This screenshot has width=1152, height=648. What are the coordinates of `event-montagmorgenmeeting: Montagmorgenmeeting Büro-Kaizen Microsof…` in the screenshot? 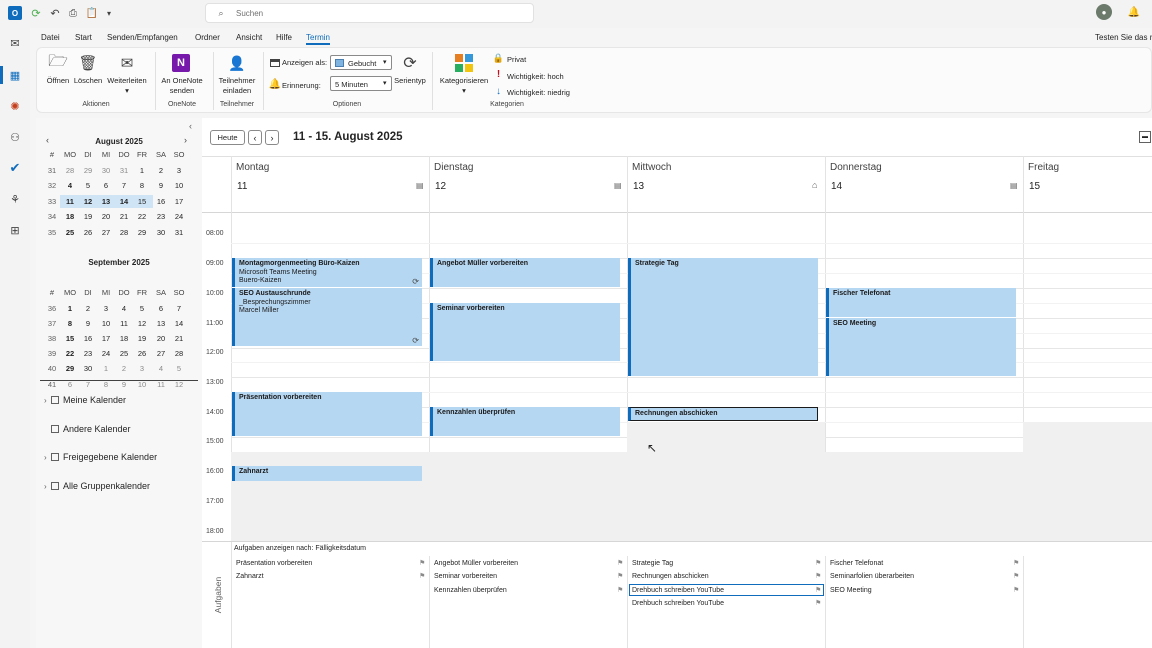 It's located at (327, 272).